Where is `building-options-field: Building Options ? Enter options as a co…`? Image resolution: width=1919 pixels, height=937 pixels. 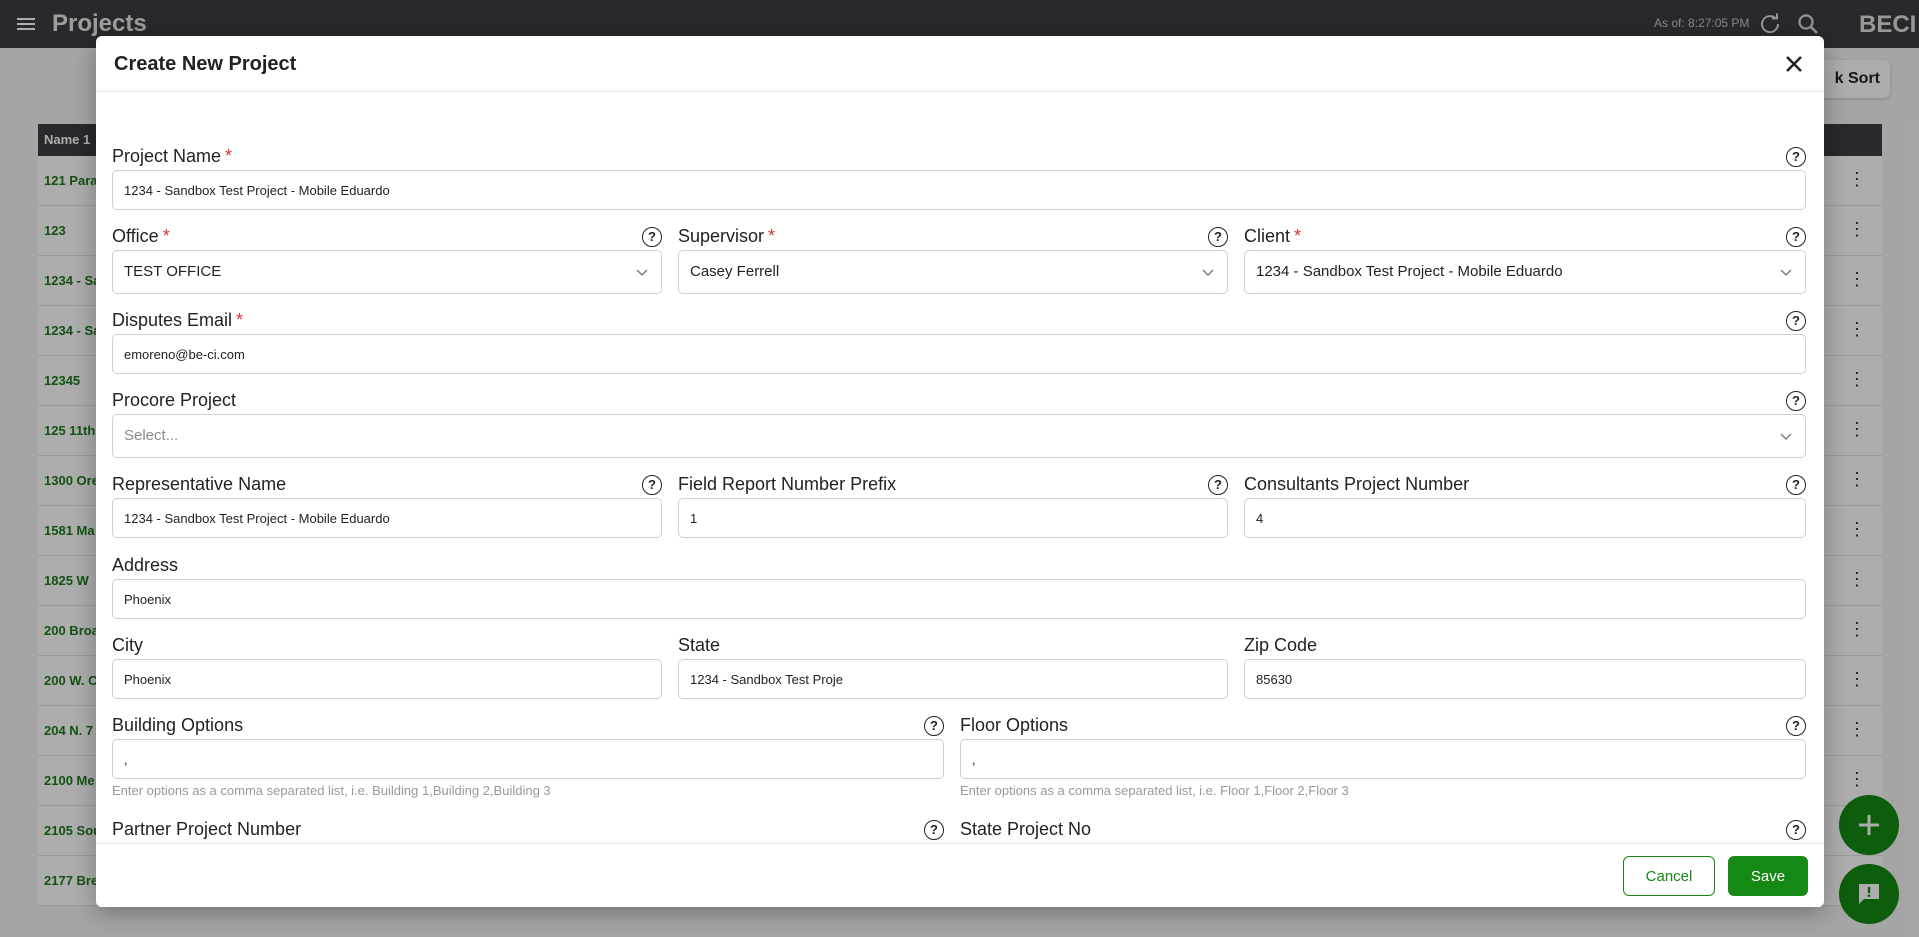
building-options-field: Building Options ? Enter options as a co… is located at coordinates (528, 760).